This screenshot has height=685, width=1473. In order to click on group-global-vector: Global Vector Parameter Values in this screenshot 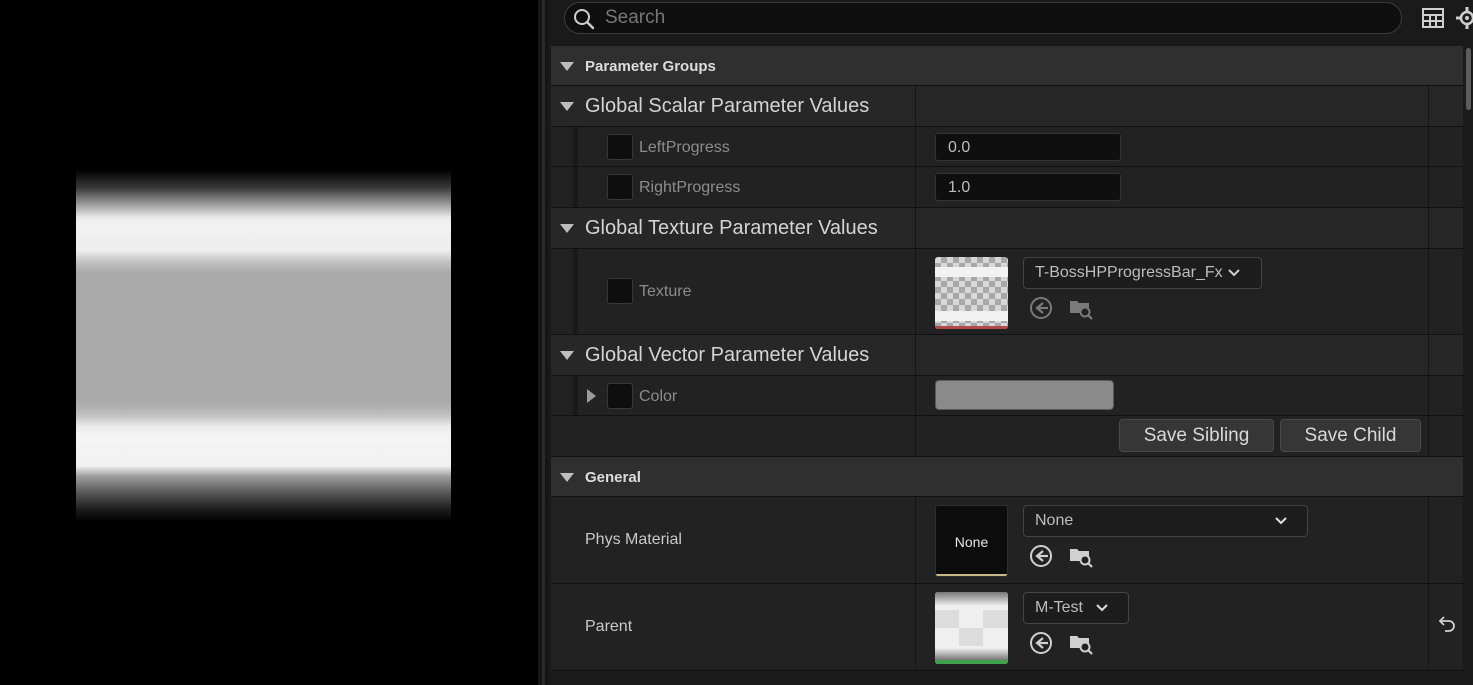, I will do `click(1007, 355)`.